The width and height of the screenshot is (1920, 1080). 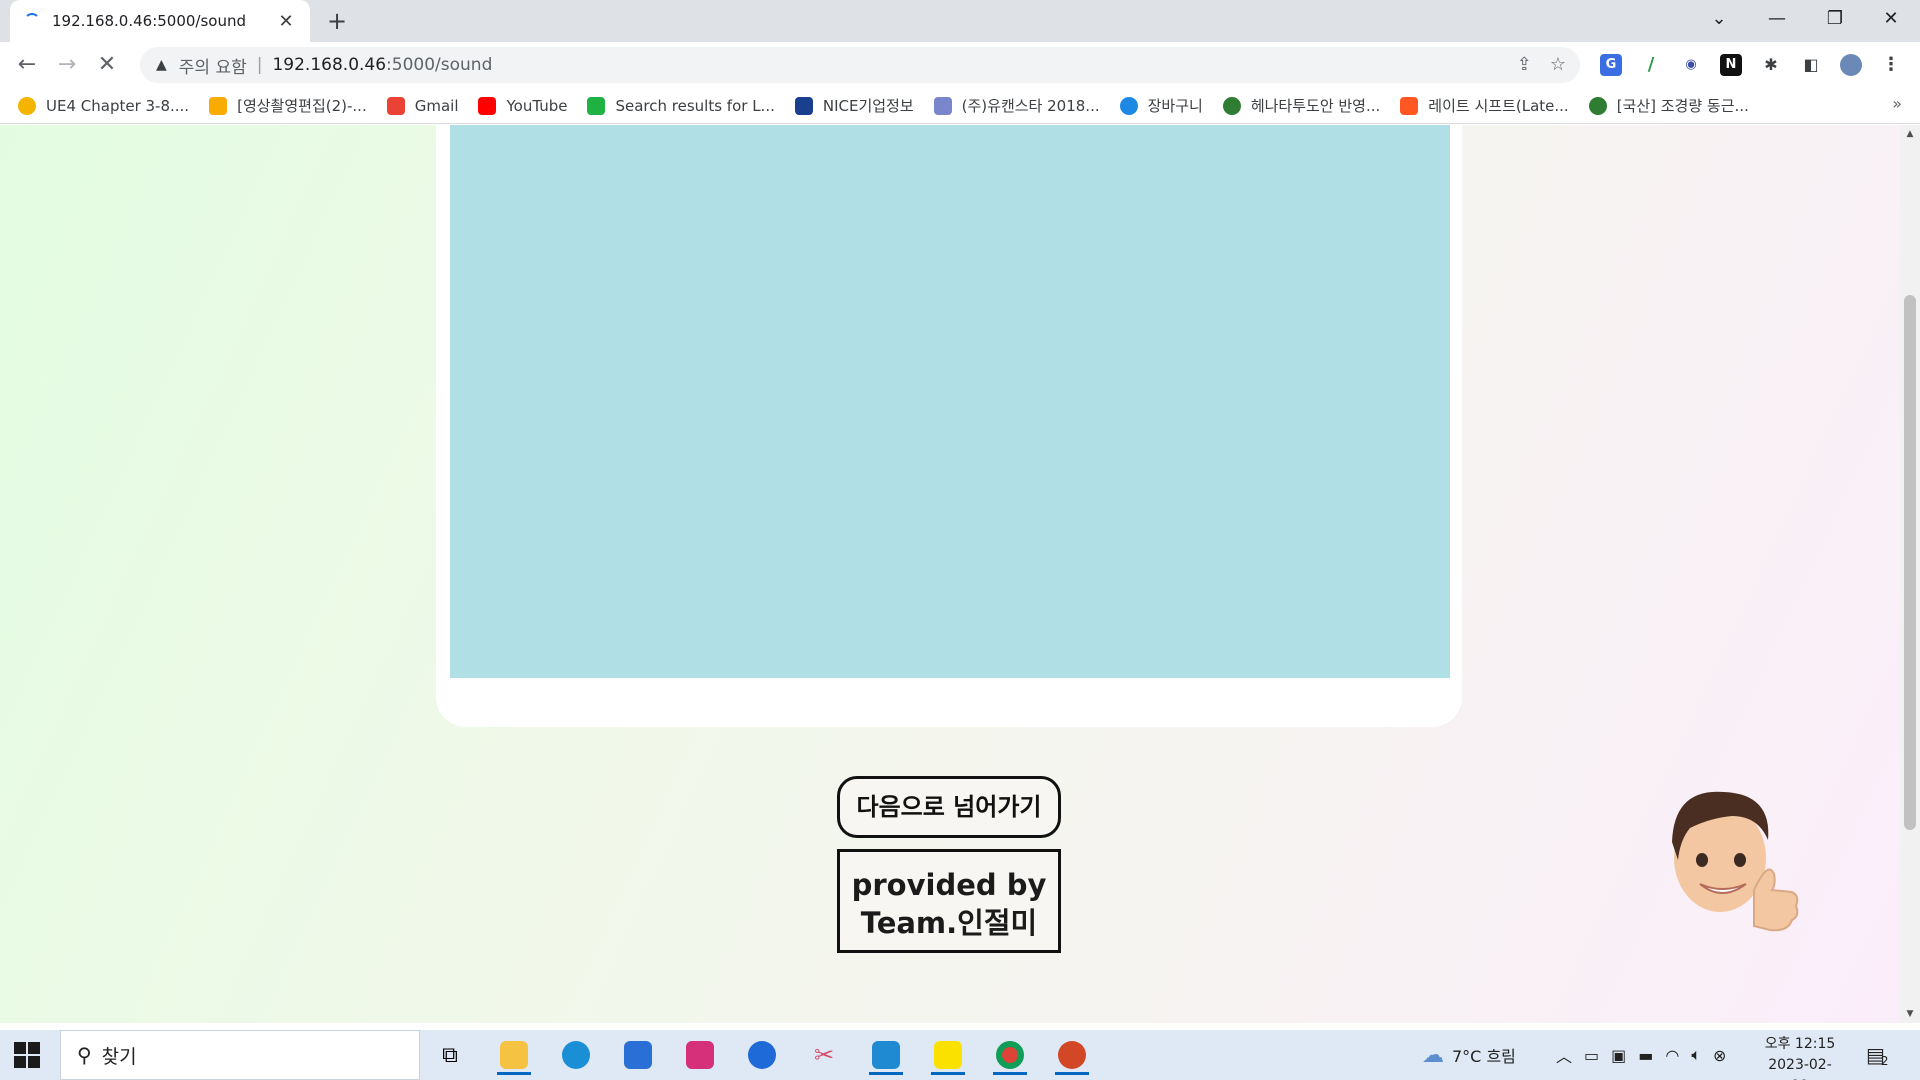 I want to click on bookmarks-overflow-button: », so click(x=1897, y=103).